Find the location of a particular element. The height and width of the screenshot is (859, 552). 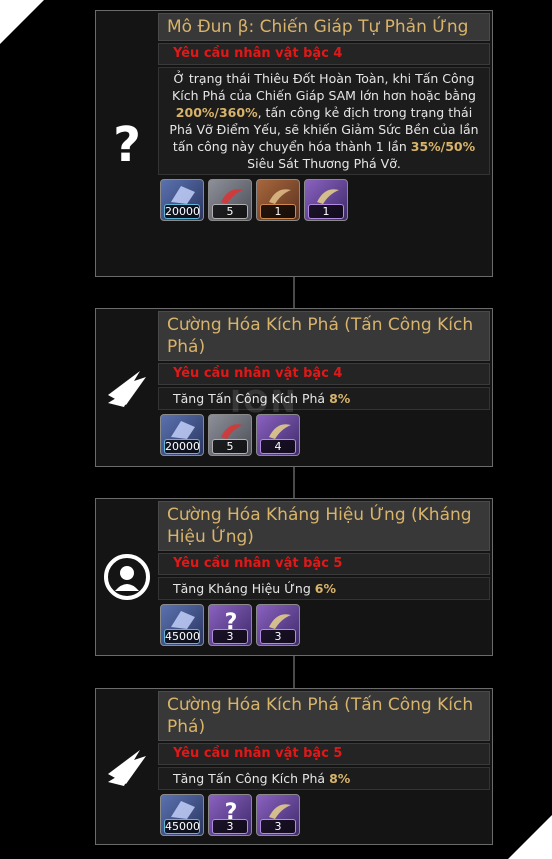

corner-decoration-top-left is located at coordinates (22, 22).